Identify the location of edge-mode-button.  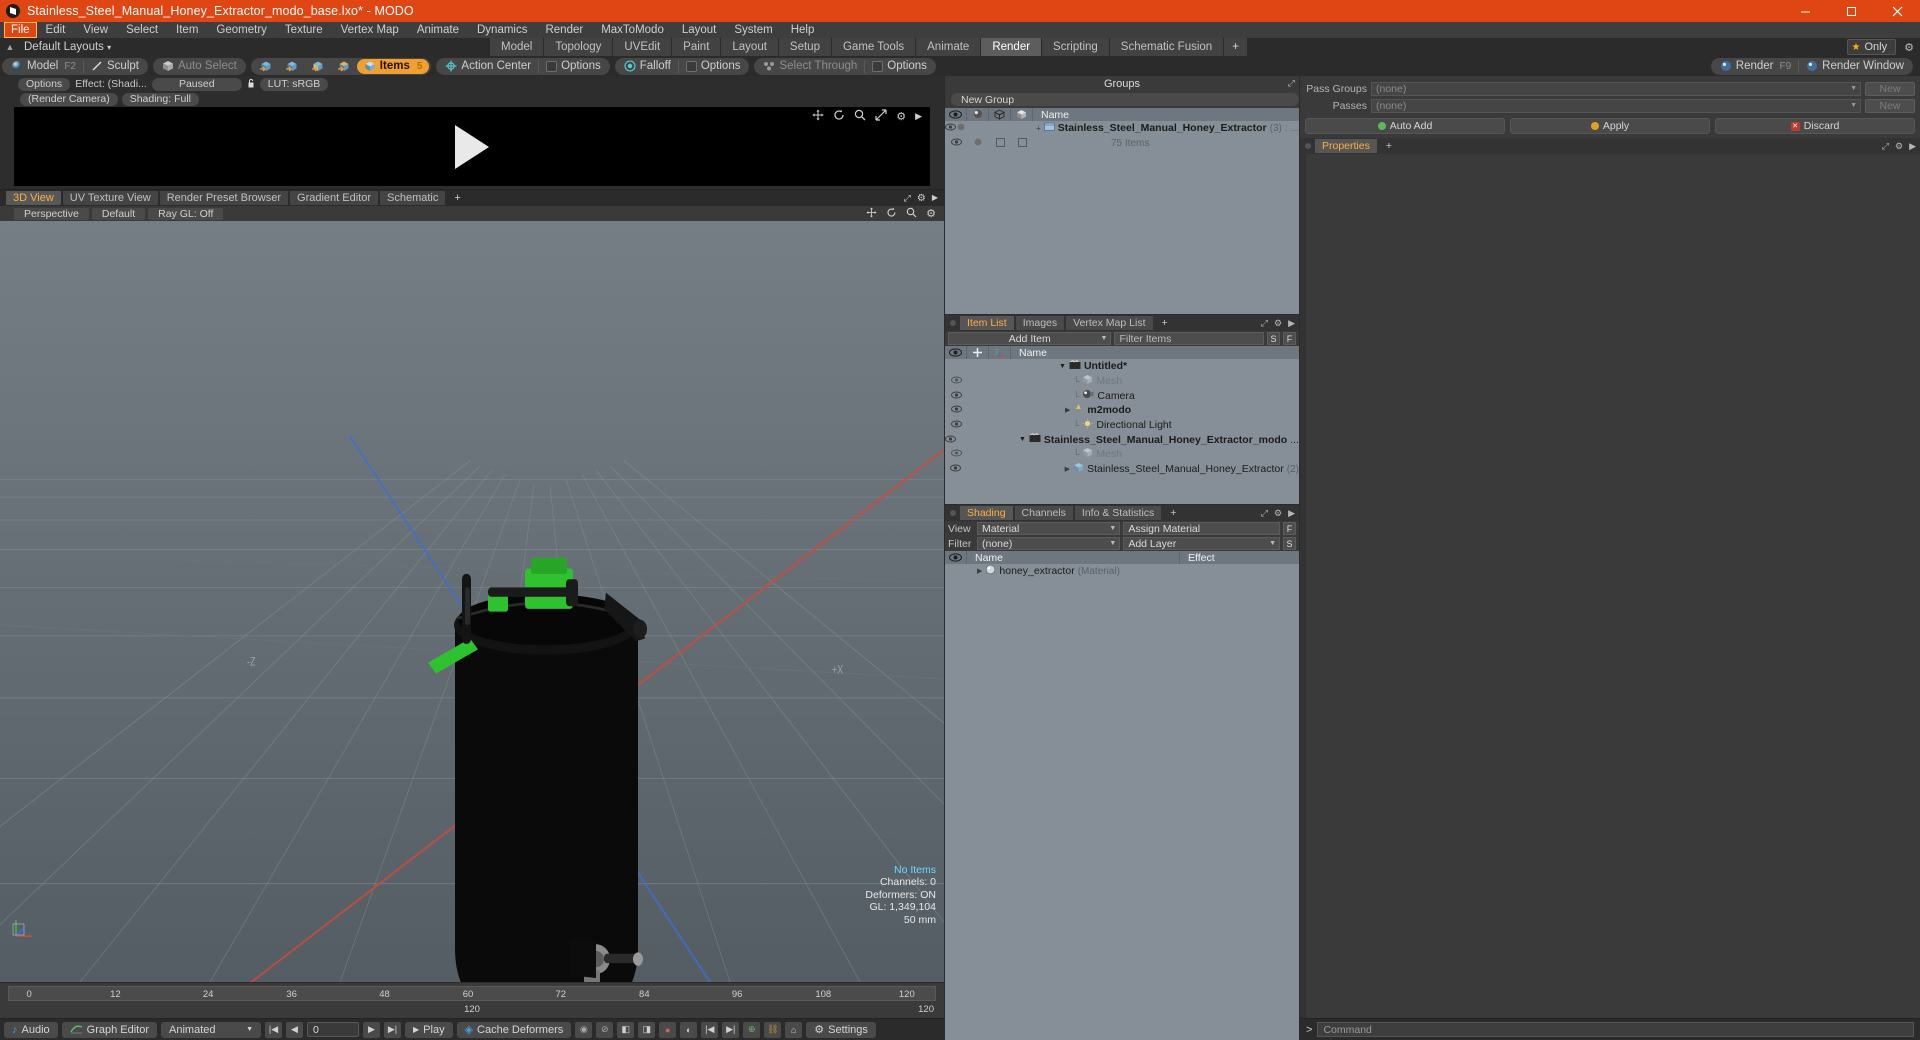
(292, 66).